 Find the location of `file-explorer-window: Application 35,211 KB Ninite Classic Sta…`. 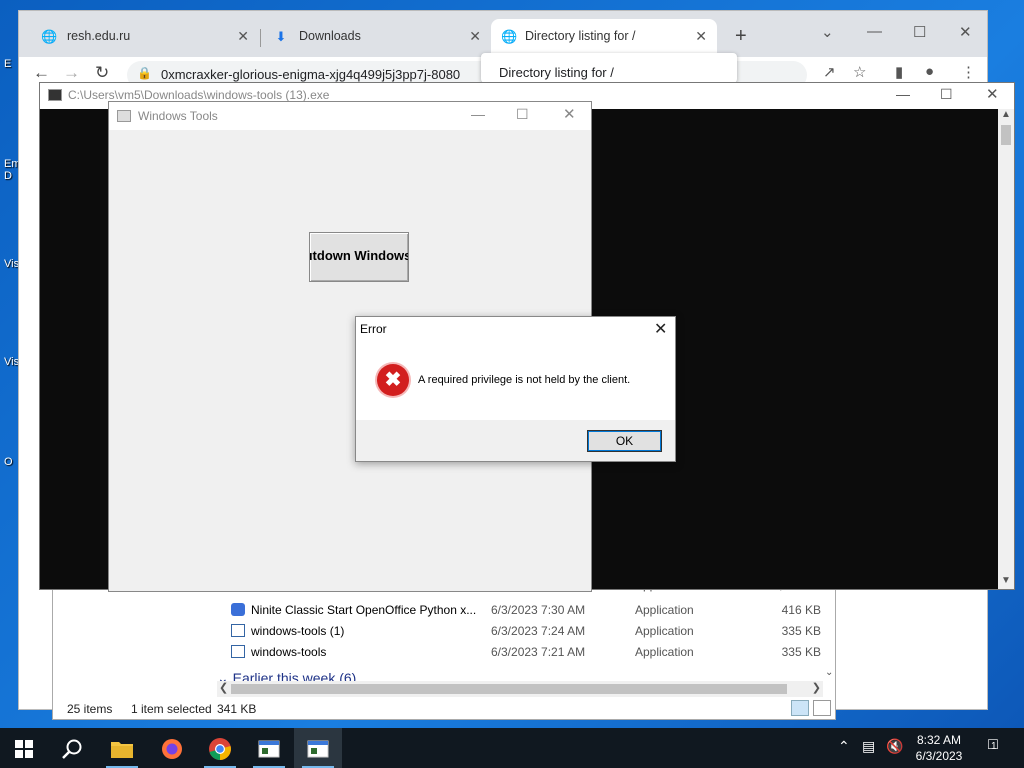

file-explorer-window: Application 35,211 KB Ninite Classic Sta… is located at coordinates (444, 650).